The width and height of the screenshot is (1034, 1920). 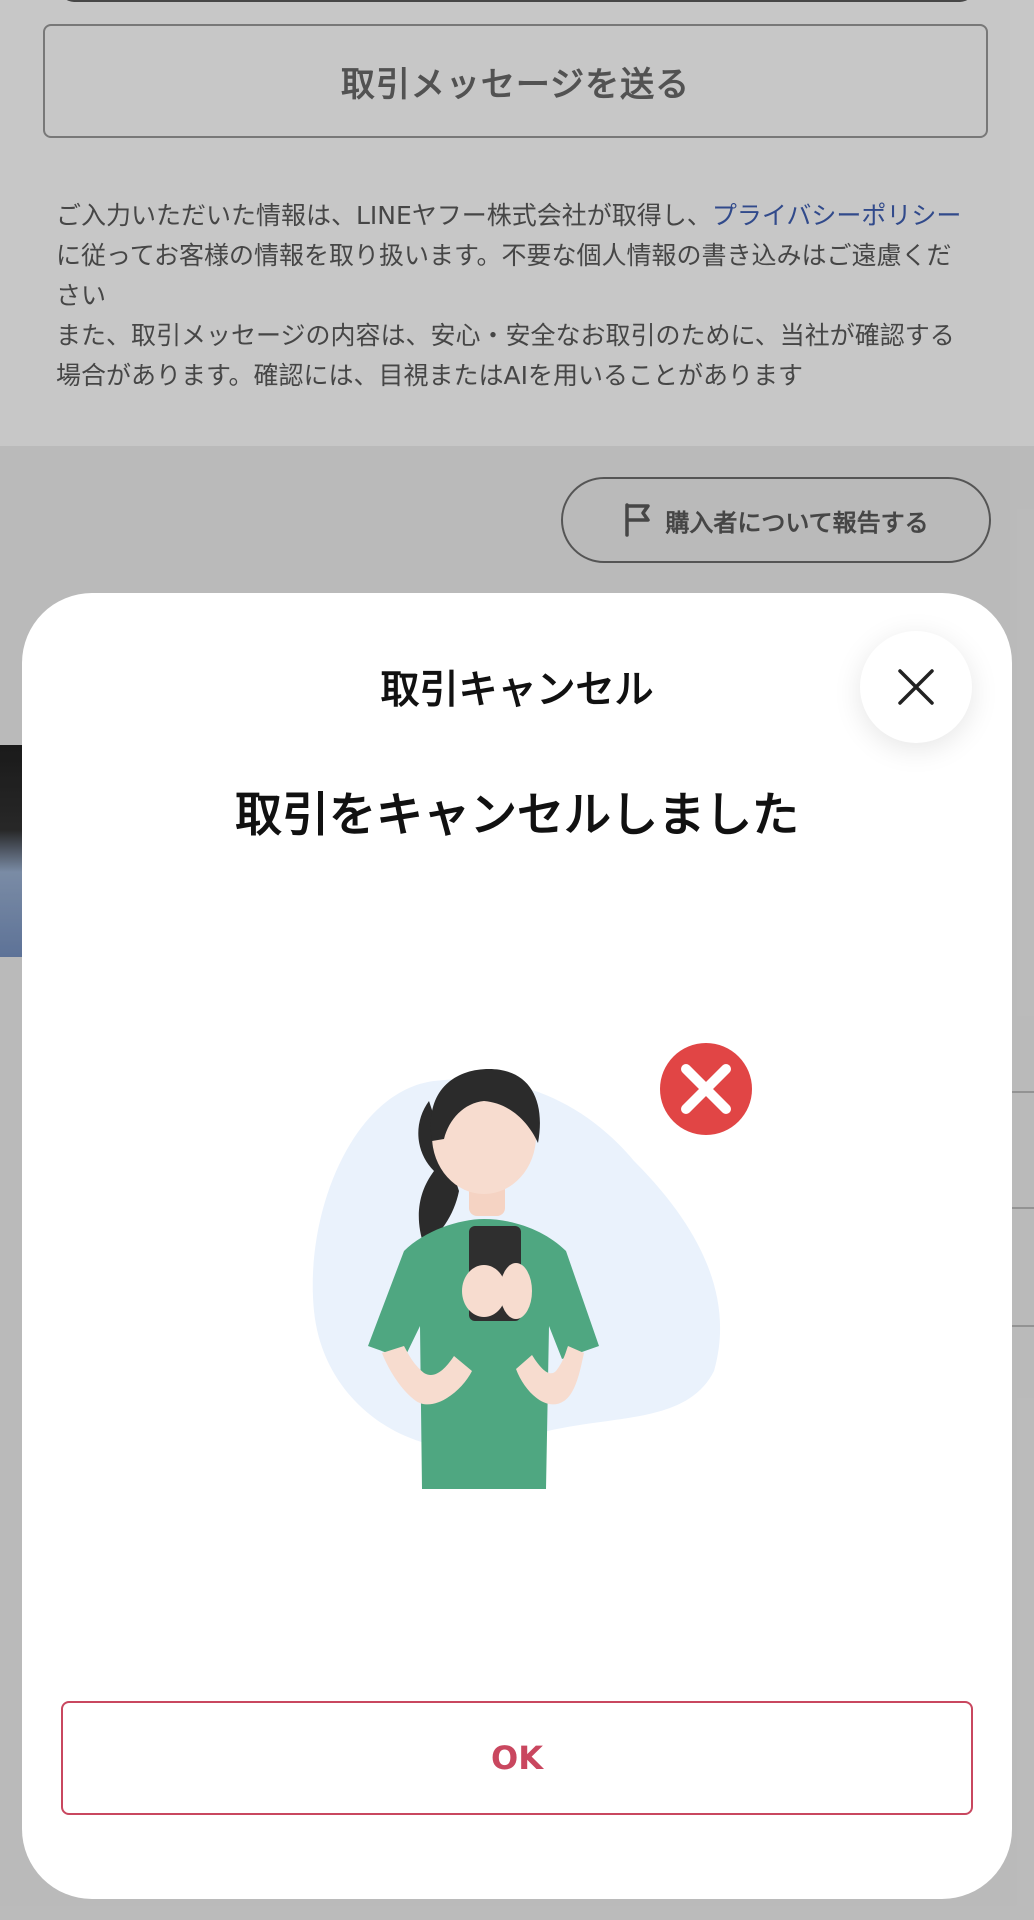 I want to click on cancel-illustration, so click(x=532, y=1266).